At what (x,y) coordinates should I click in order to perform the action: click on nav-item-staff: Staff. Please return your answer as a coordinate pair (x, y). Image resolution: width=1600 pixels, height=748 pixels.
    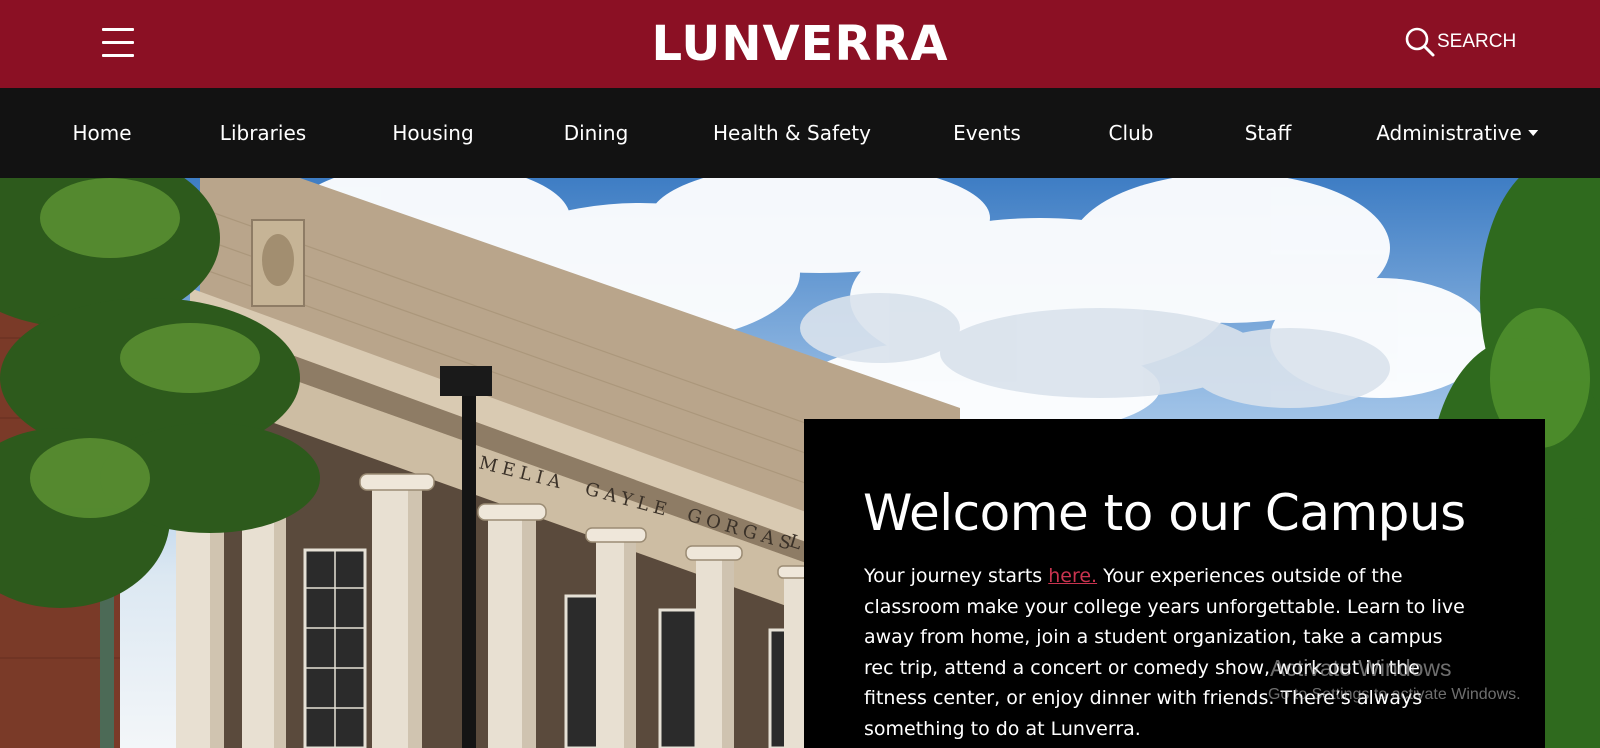
    Looking at the image, I should click on (1268, 133).